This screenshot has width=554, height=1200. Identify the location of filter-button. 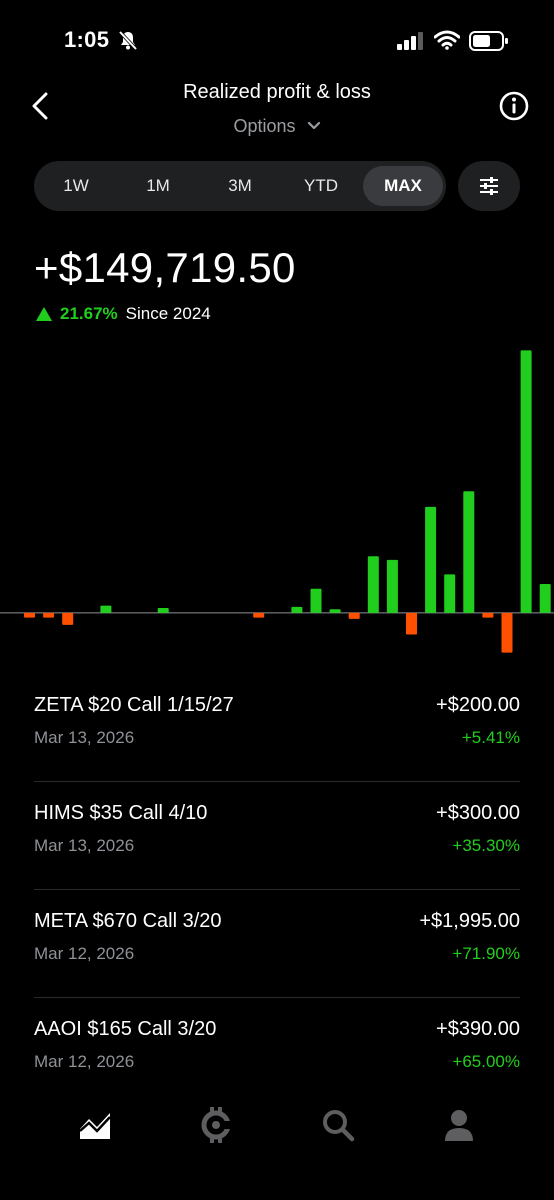
(489, 186).